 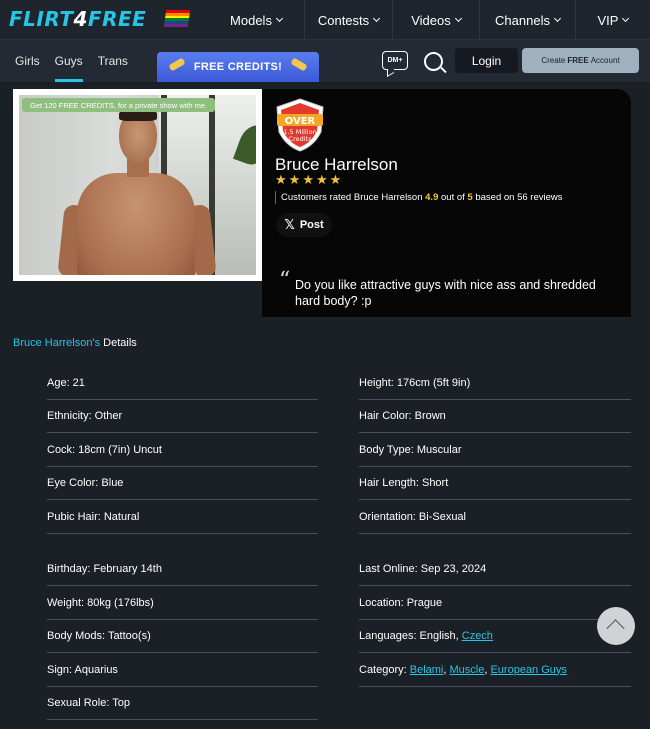 What do you see at coordinates (311, 225) in the screenshot?
I see `post-label: Post` at bounding box center [311, 225].